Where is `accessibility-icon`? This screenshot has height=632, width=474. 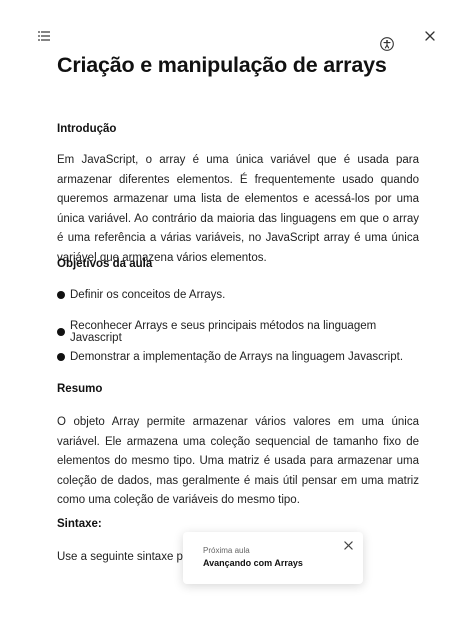 accessibility-icon is located at coordinates (387, 44).